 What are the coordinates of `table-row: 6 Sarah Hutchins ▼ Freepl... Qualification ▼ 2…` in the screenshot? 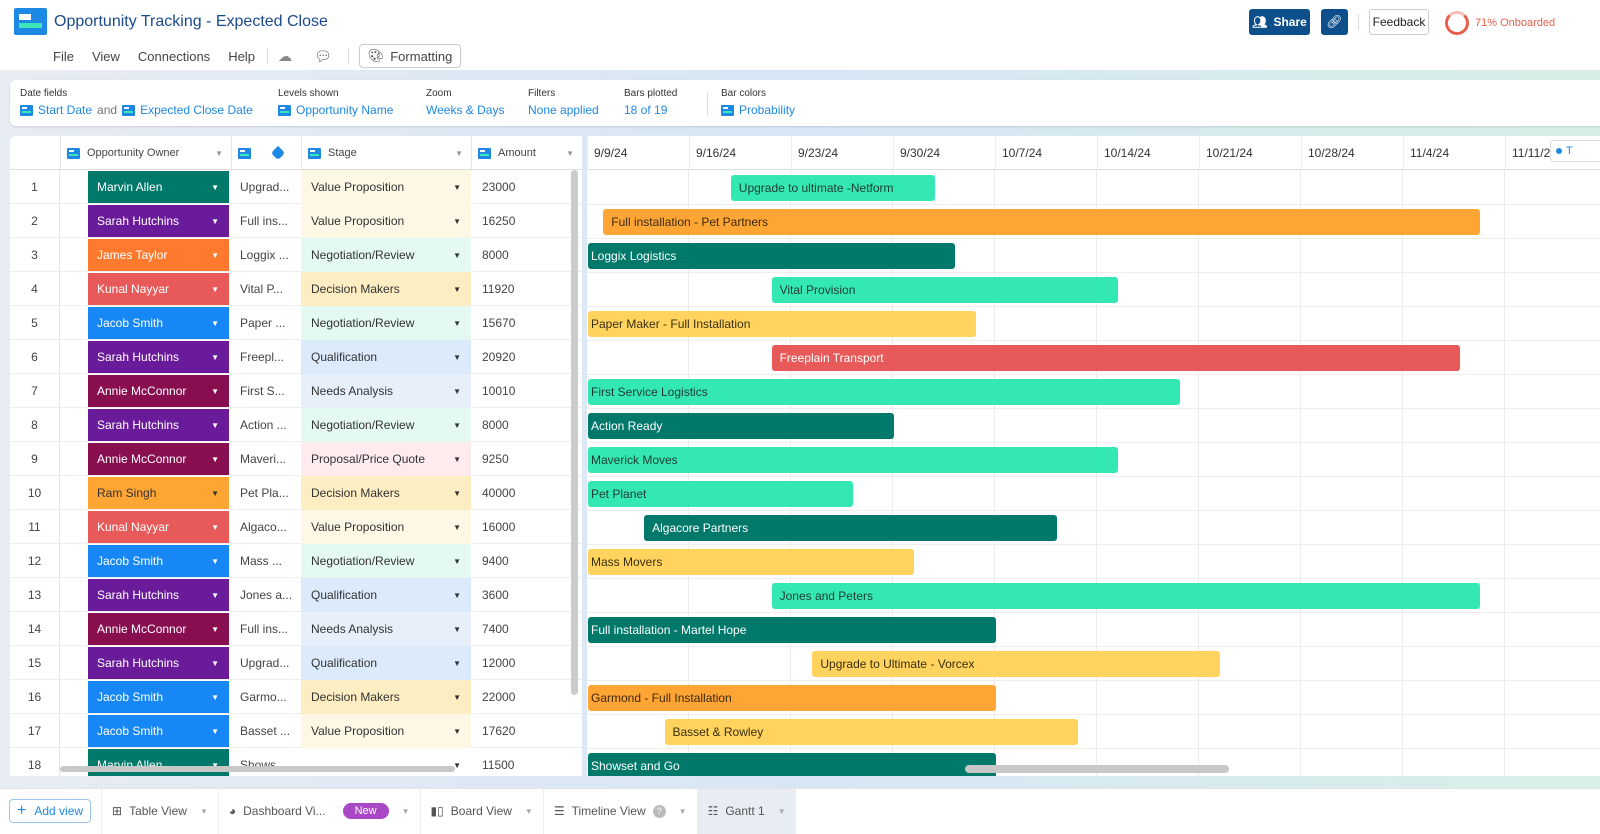 It's located at (296, 357).